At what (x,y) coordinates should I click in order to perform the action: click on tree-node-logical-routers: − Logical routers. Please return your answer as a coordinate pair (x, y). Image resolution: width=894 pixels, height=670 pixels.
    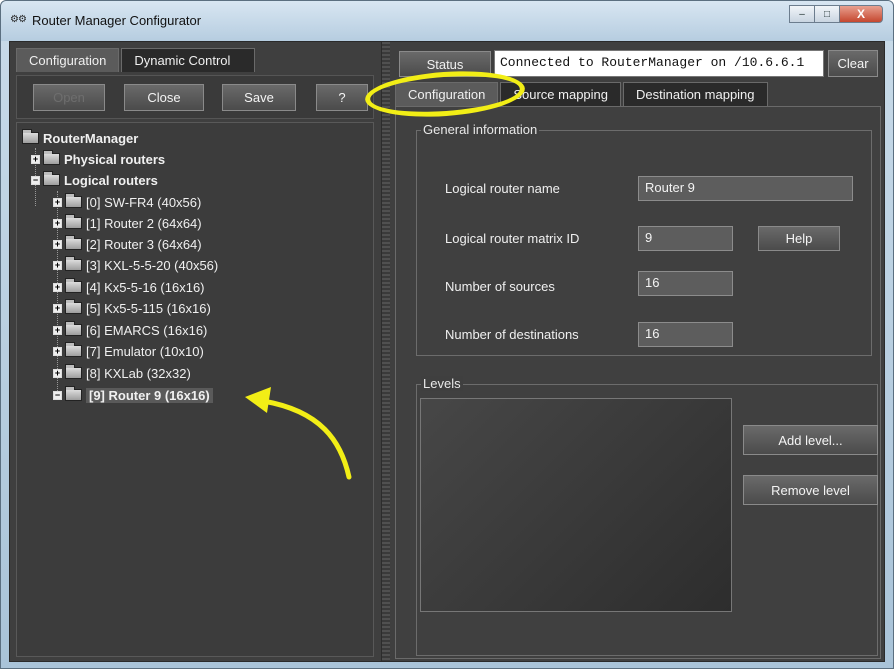
    Looking at the image, I should click on (94, 180).